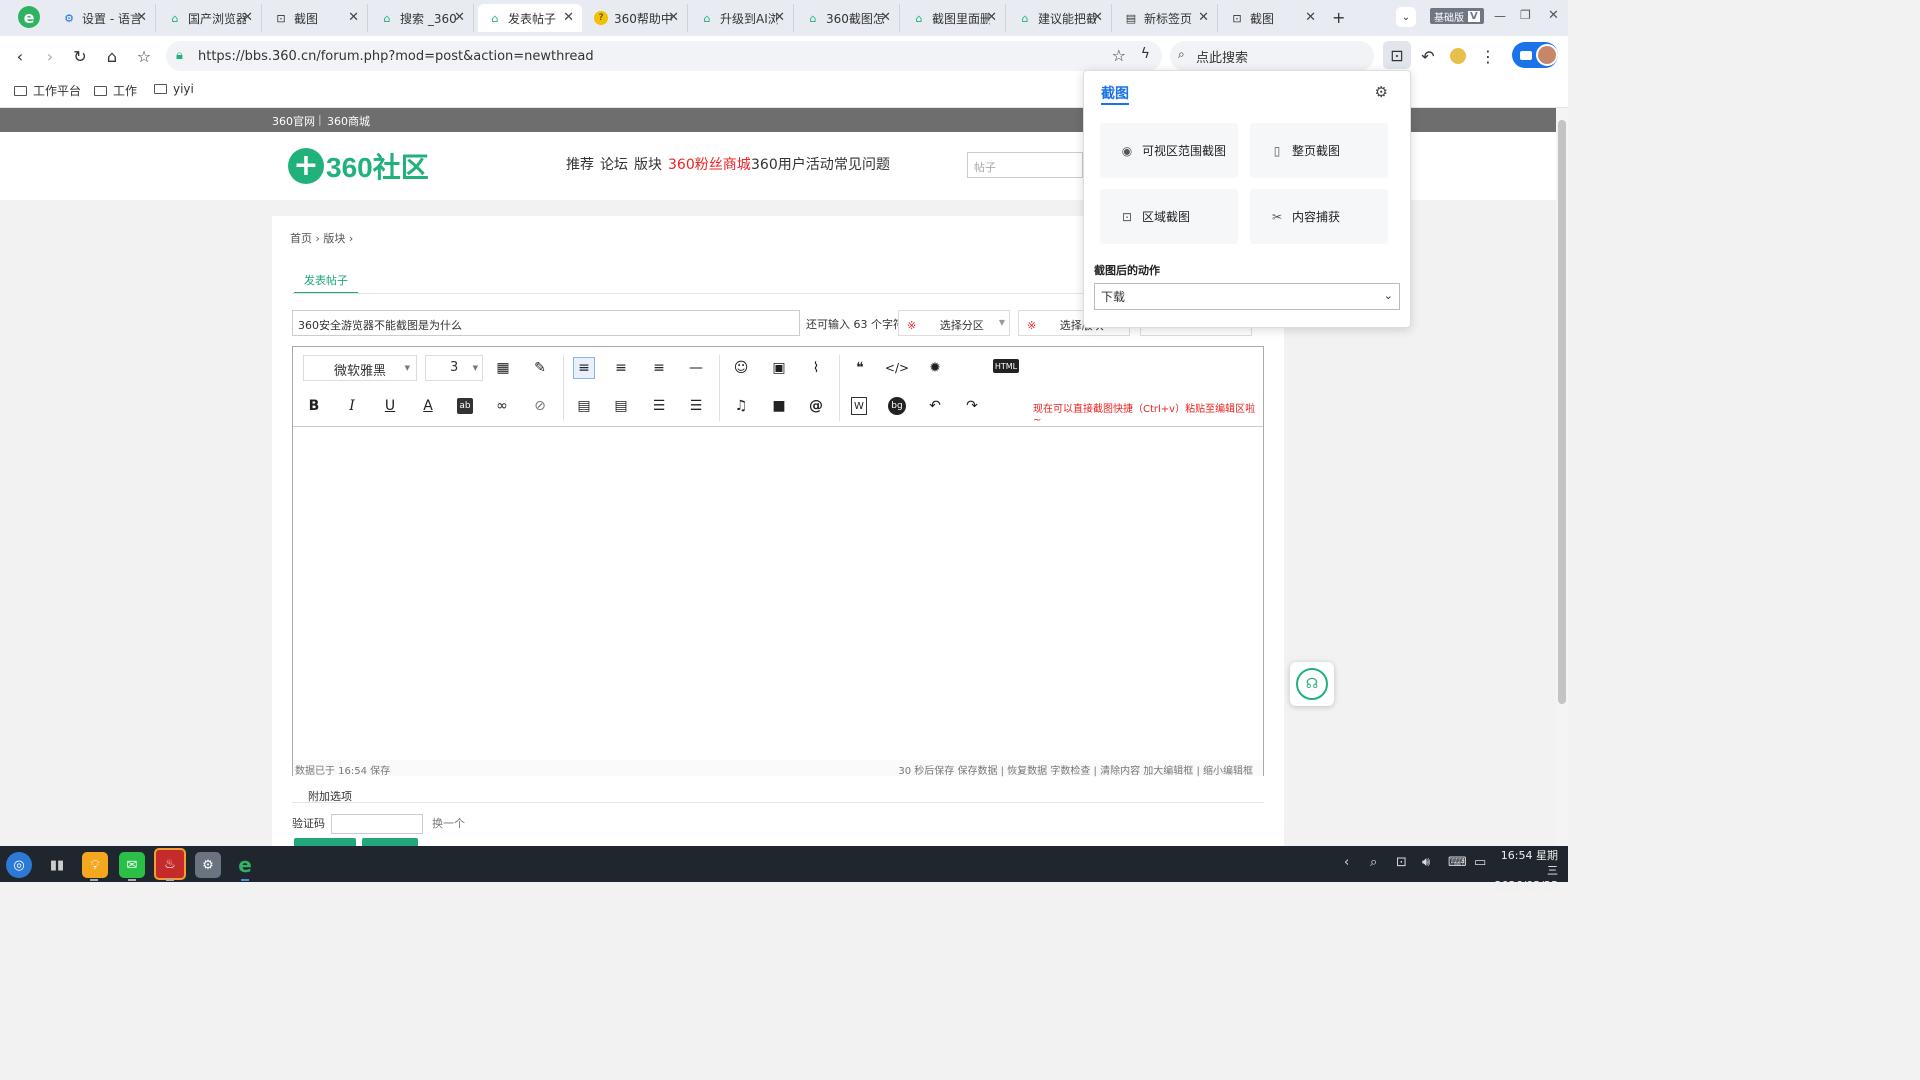  I want to click on background-image-icon: bg, so click(897, 406).